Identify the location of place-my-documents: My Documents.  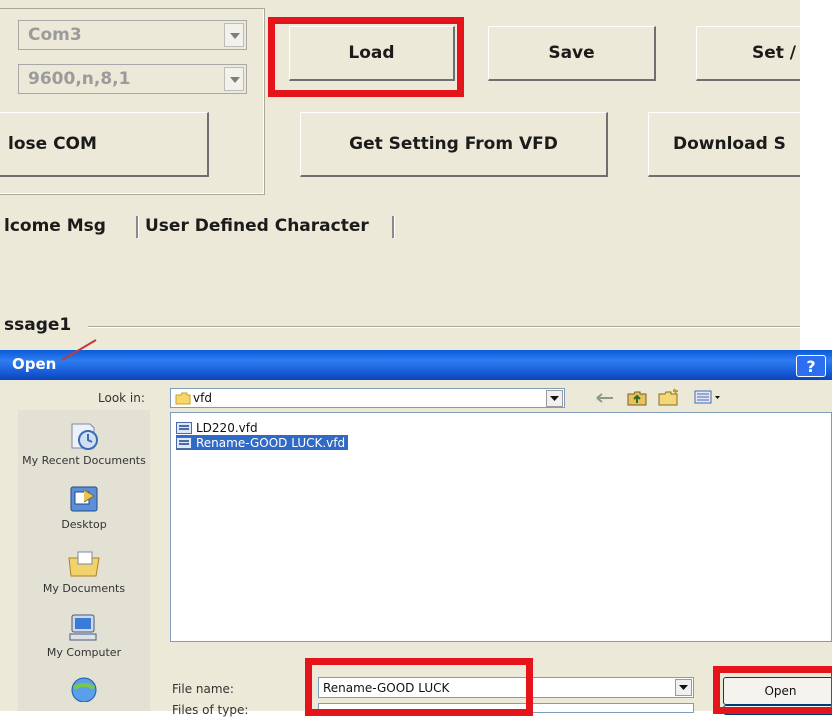
(84, 571).